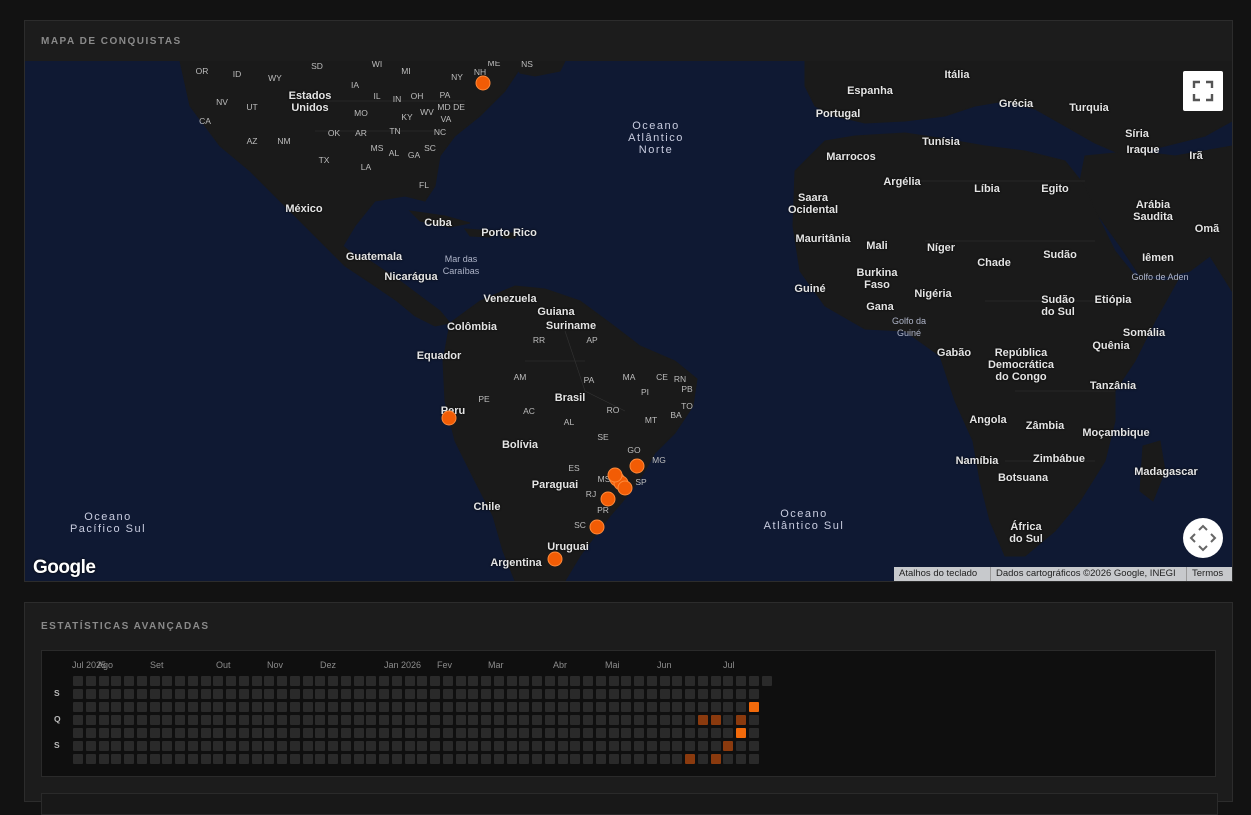 The image size is (1251, 815). I want to click on terms-link: Termos, so click(1209, 574).